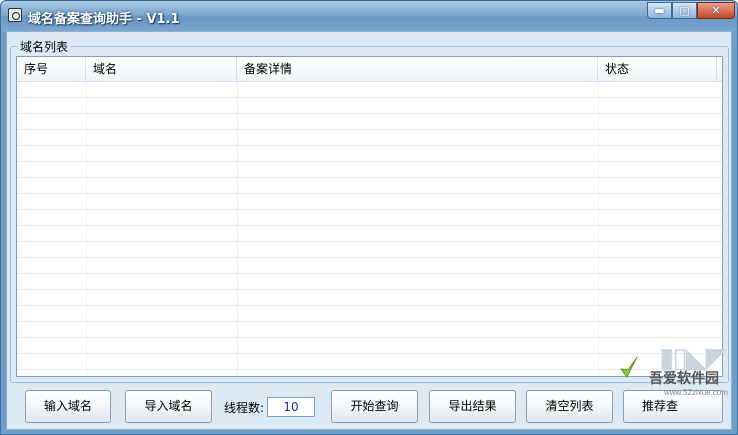 This screenshot has width=738, height=435. I want to click on watermark: ▮▯◣◤ 吾爱软件园 www.52zixue.com, so click(674, 371).